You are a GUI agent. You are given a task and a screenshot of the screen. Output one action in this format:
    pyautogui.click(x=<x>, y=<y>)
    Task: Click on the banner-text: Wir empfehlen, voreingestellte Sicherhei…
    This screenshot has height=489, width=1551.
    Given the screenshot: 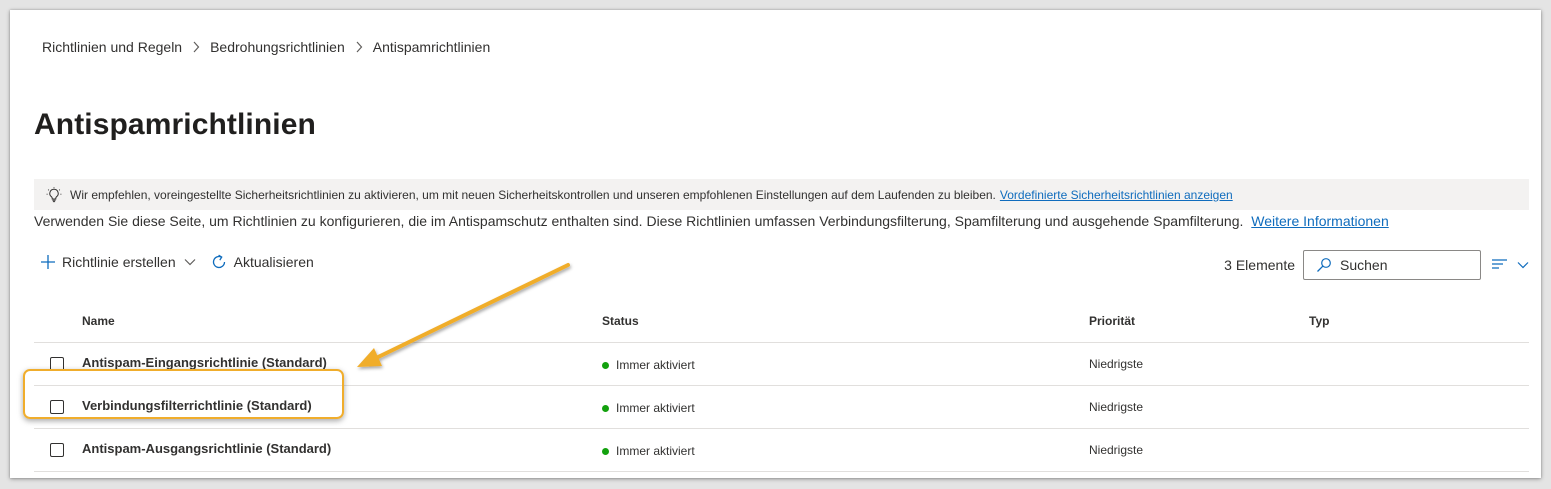 What is the action you would take?
    pyautogui.click(x=533, y=194)
    